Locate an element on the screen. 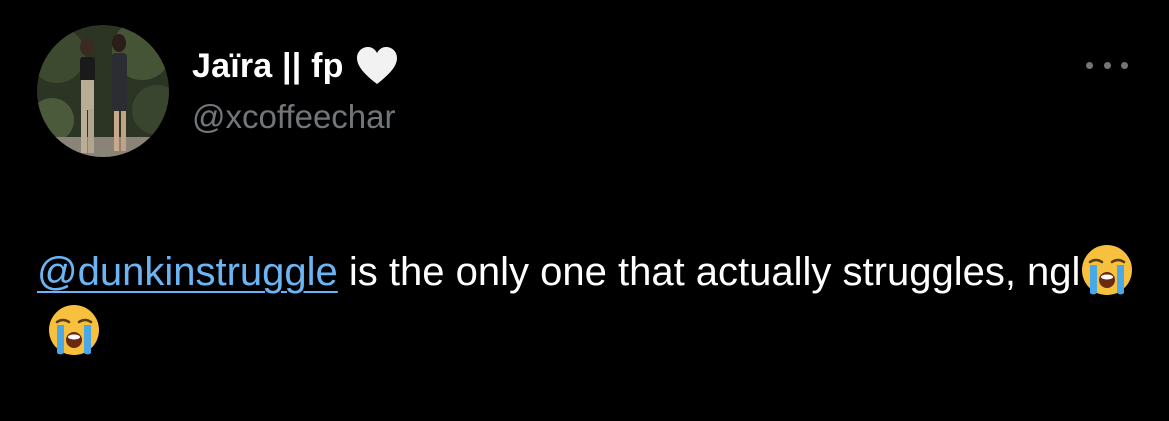 The width and height of the screenshot is (1169, 421). white-heart-icon is located at coordinates (377, 66).